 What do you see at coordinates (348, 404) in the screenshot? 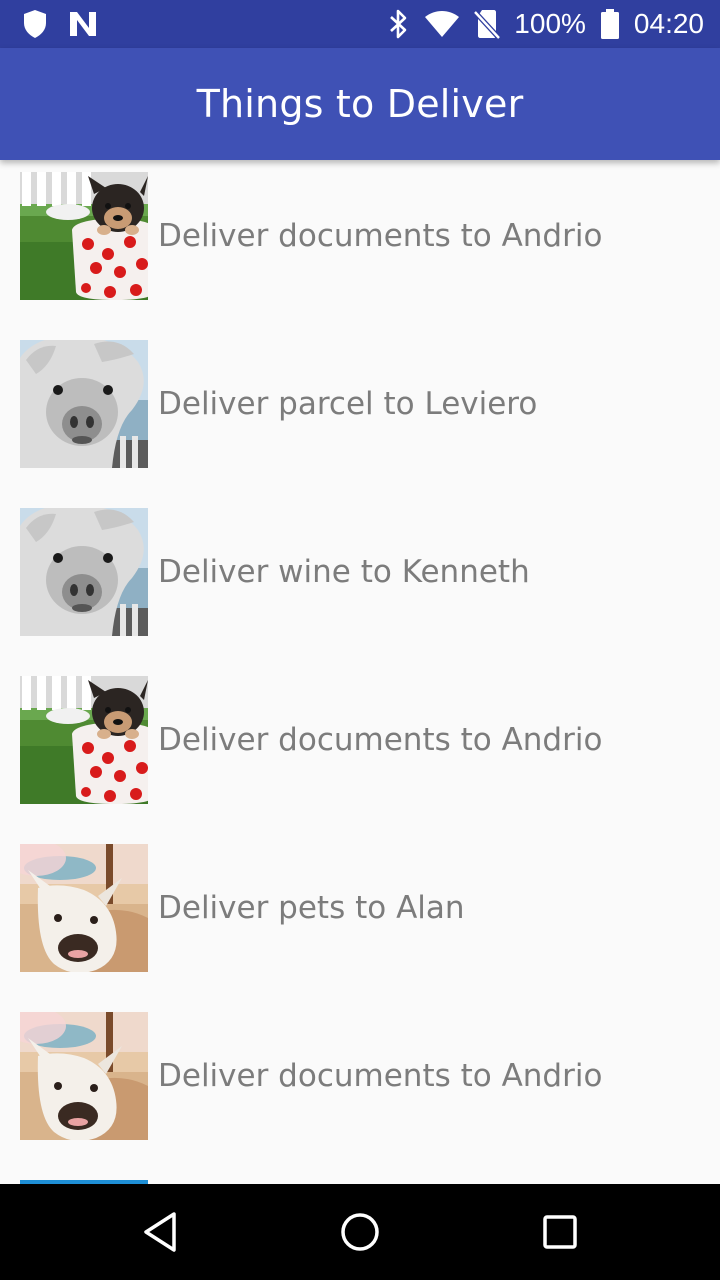
I see `delivery-label: Deliver parcel to Leviero` at bounding box center [348, 404].